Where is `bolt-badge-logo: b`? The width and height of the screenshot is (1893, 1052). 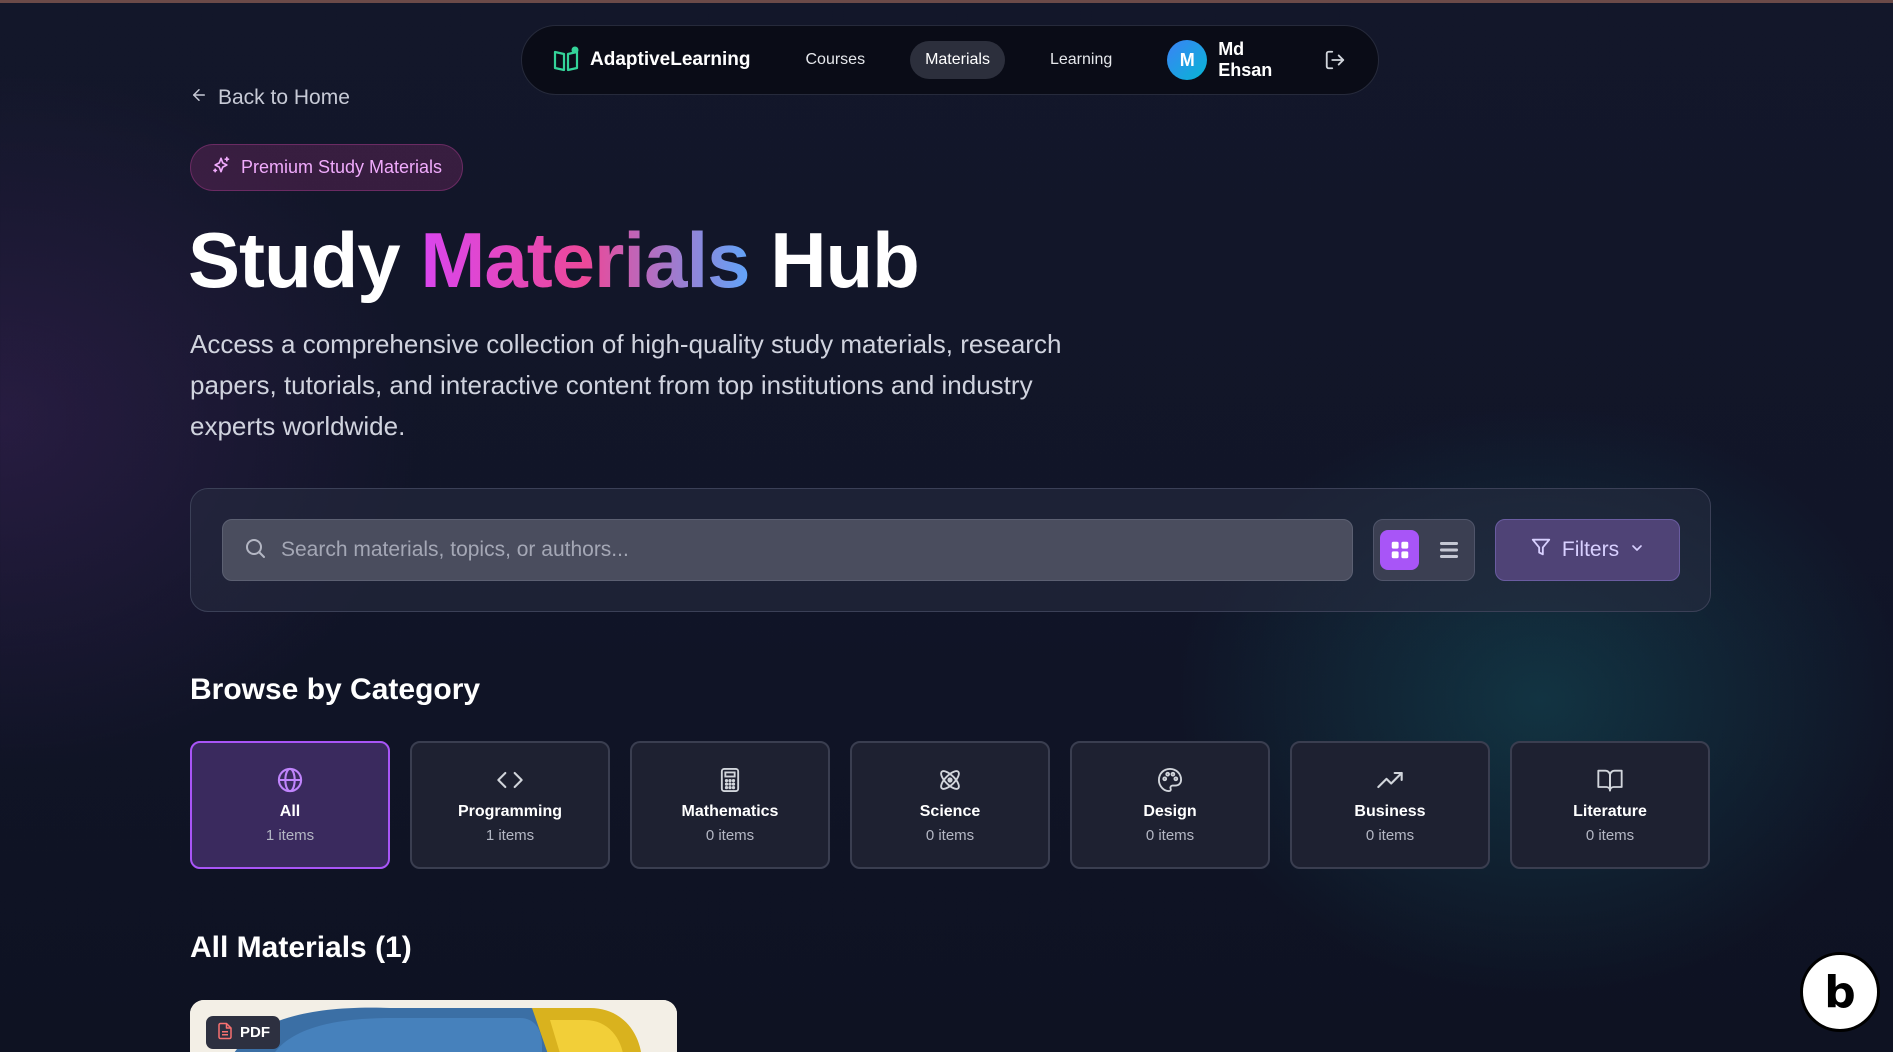 bolt-badge-logo: b is located at coordinates (1840, 992).